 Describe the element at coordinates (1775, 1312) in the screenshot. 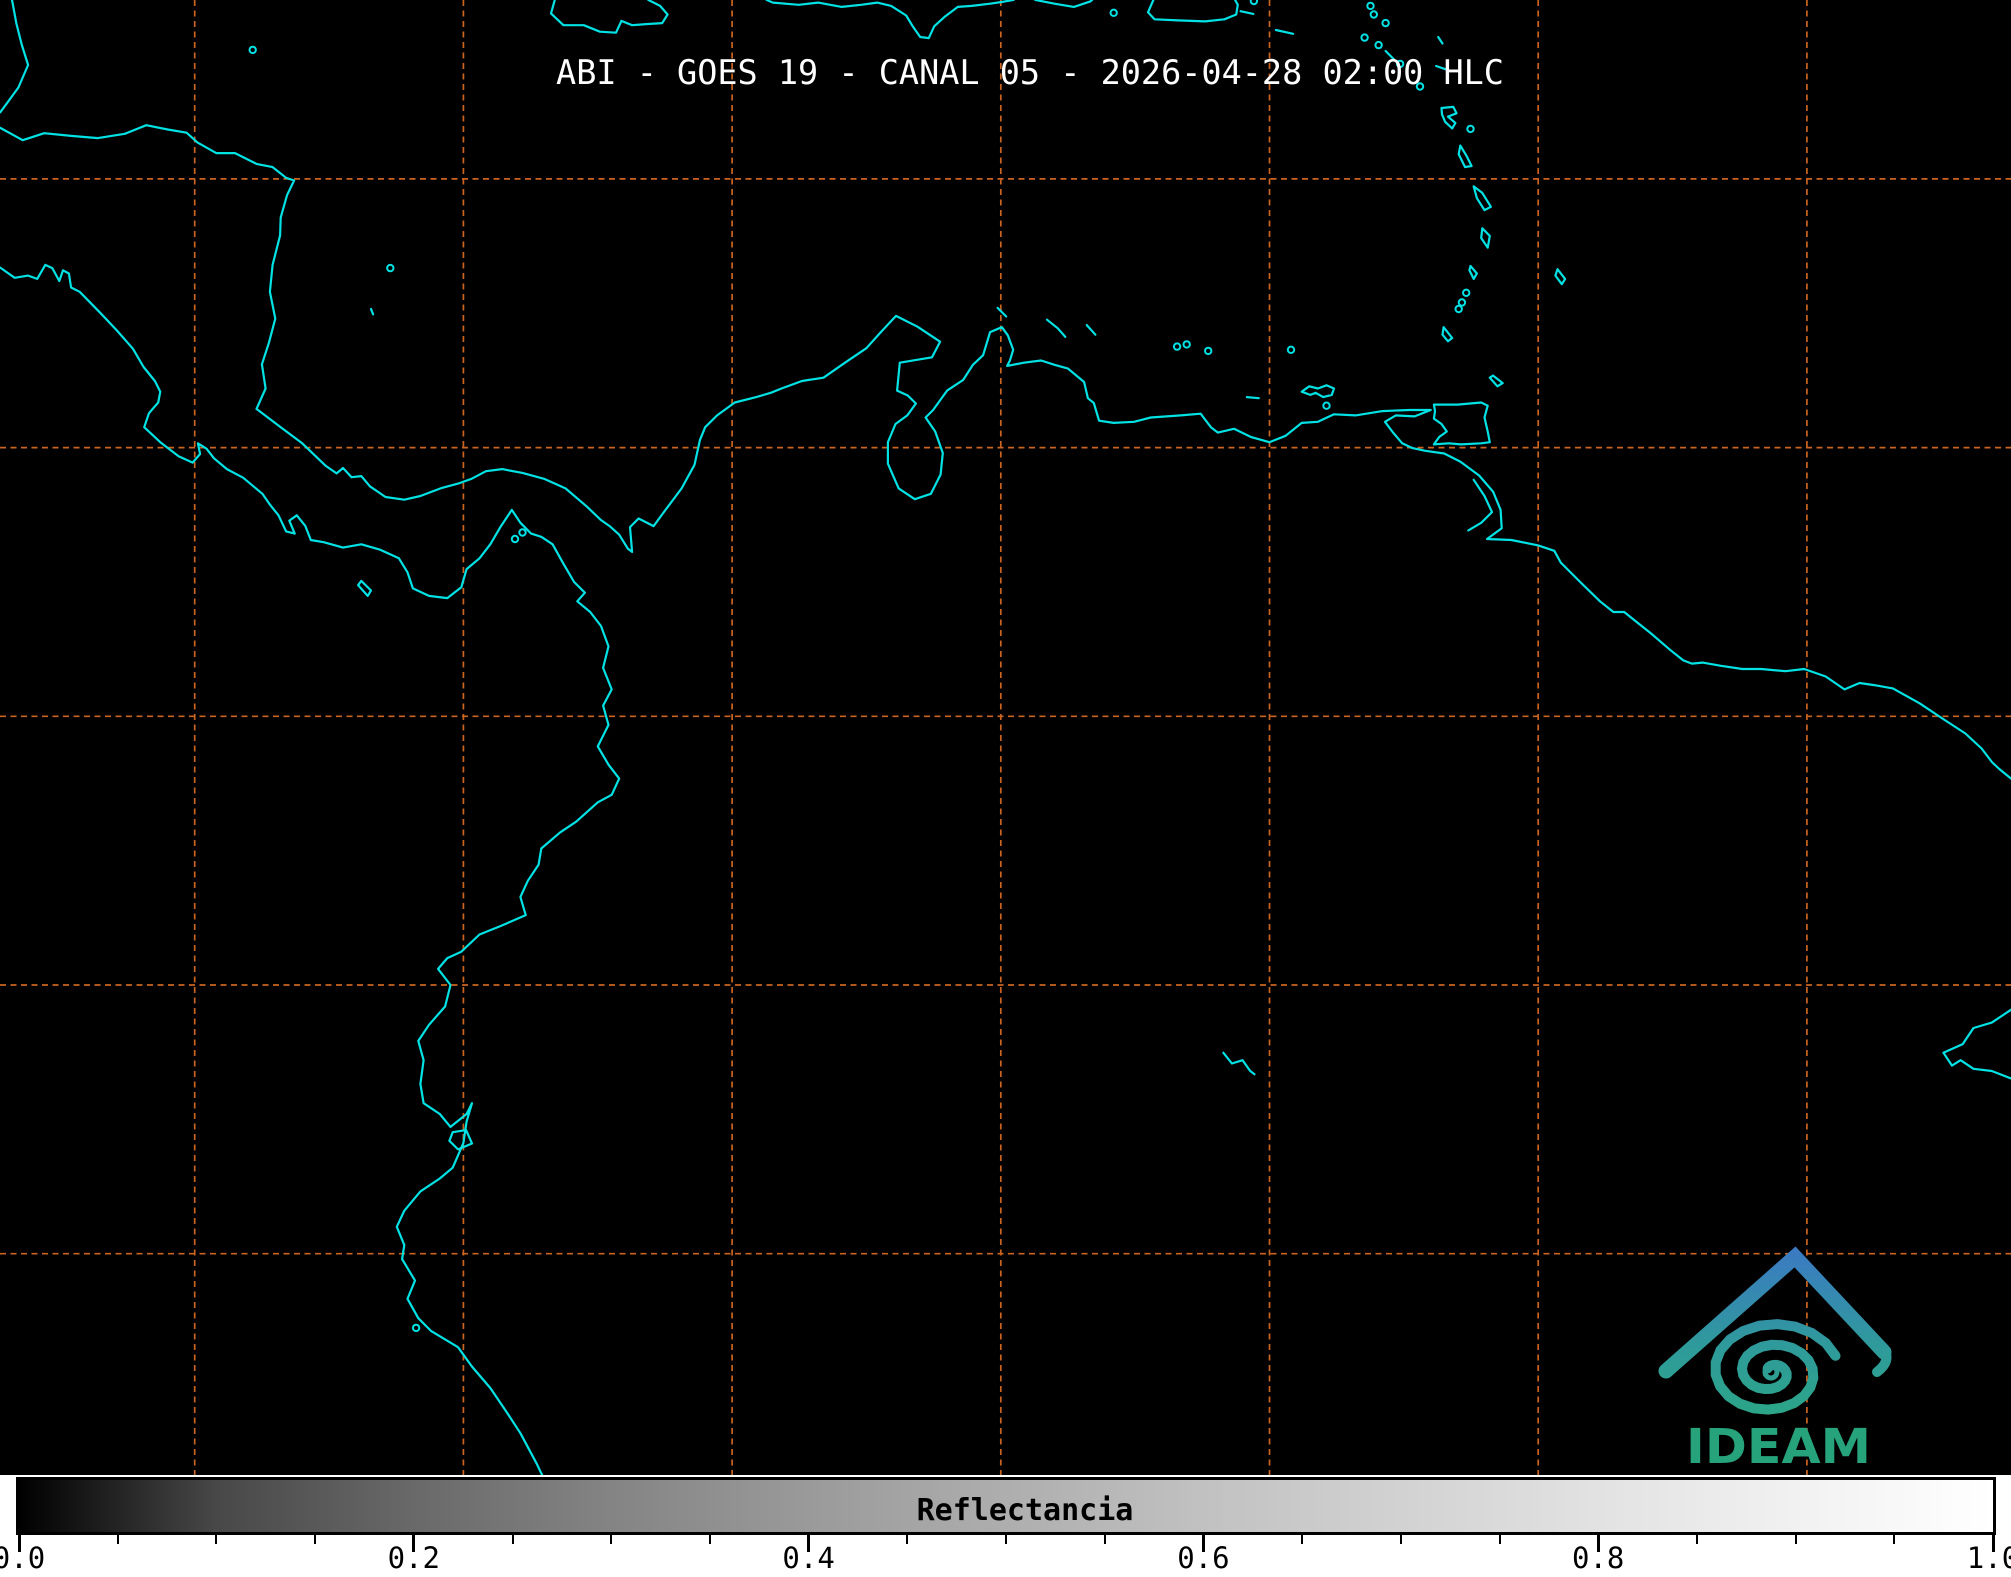

I see `logo-mountain-icon` at that location.